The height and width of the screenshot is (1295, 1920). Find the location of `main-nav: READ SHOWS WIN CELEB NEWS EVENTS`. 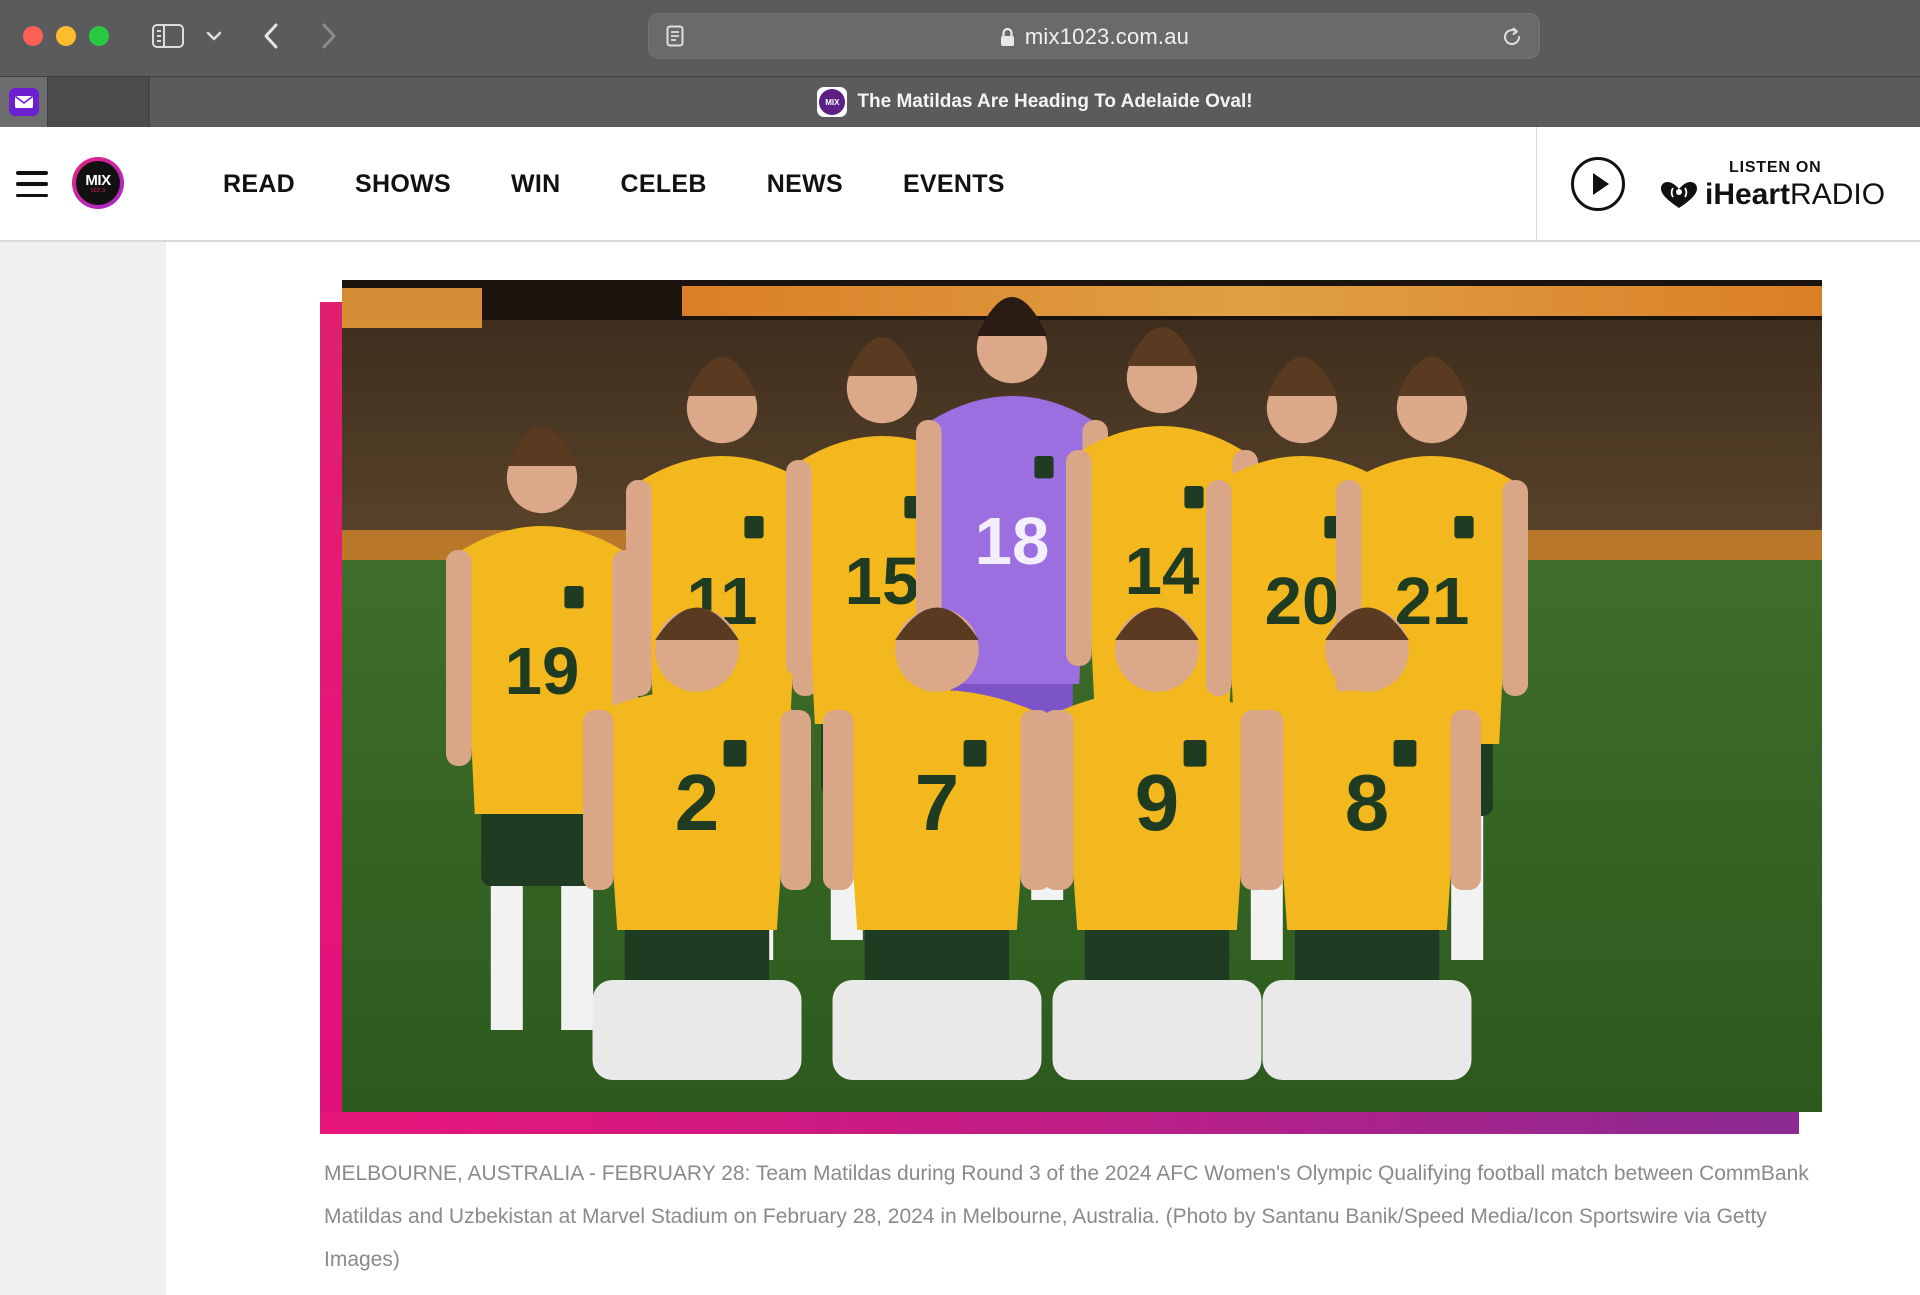

main-nav: READ SHOWS WIN CELEB NEWS EVENTS is located at coordinates (644, 184).